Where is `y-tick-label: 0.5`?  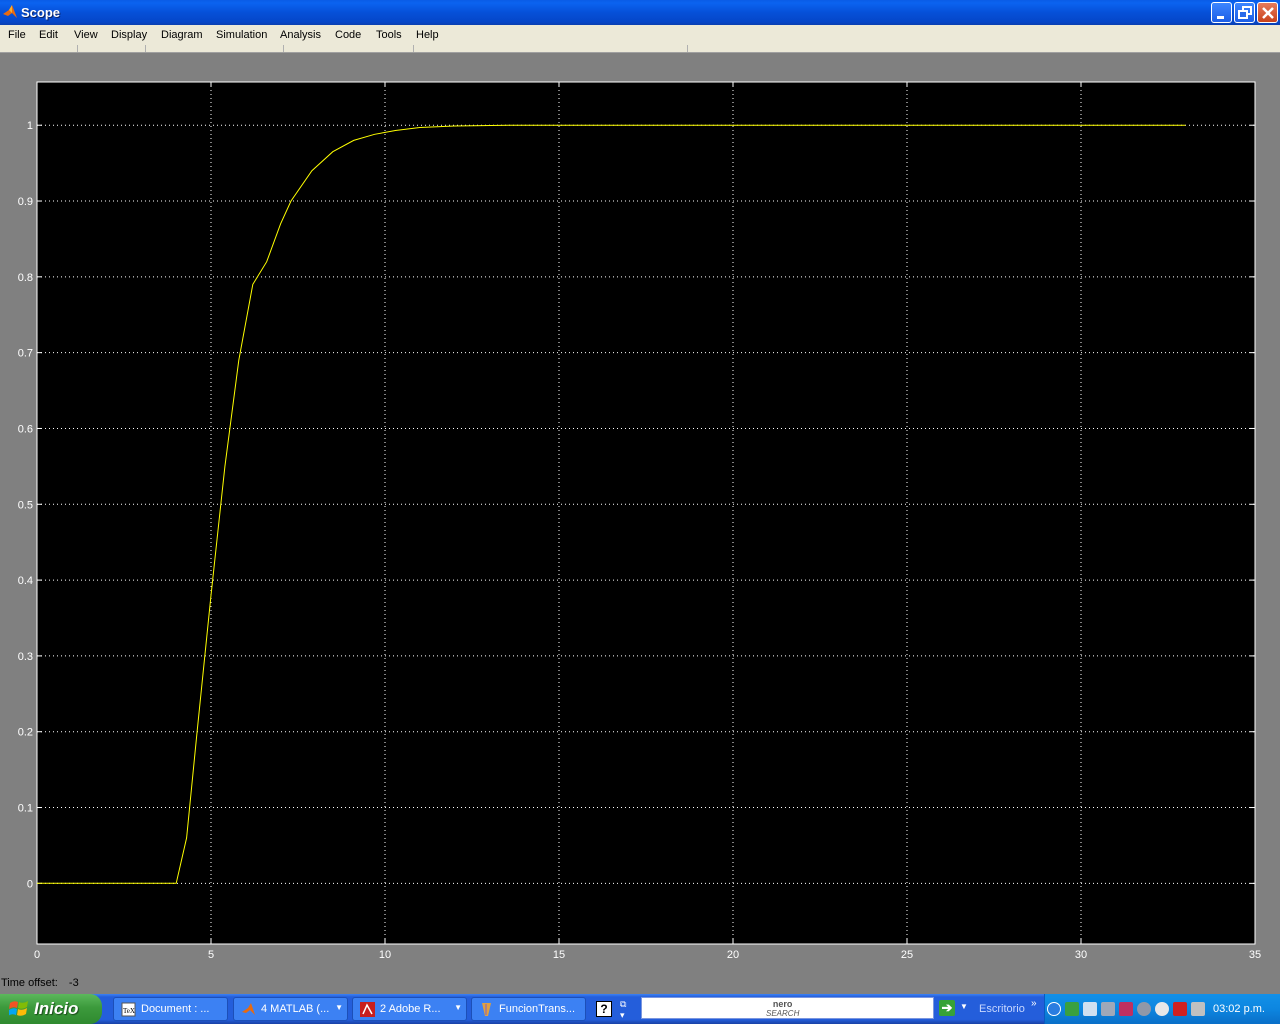 y-tick-label: 0.5 is located at coordinates (25, 505).